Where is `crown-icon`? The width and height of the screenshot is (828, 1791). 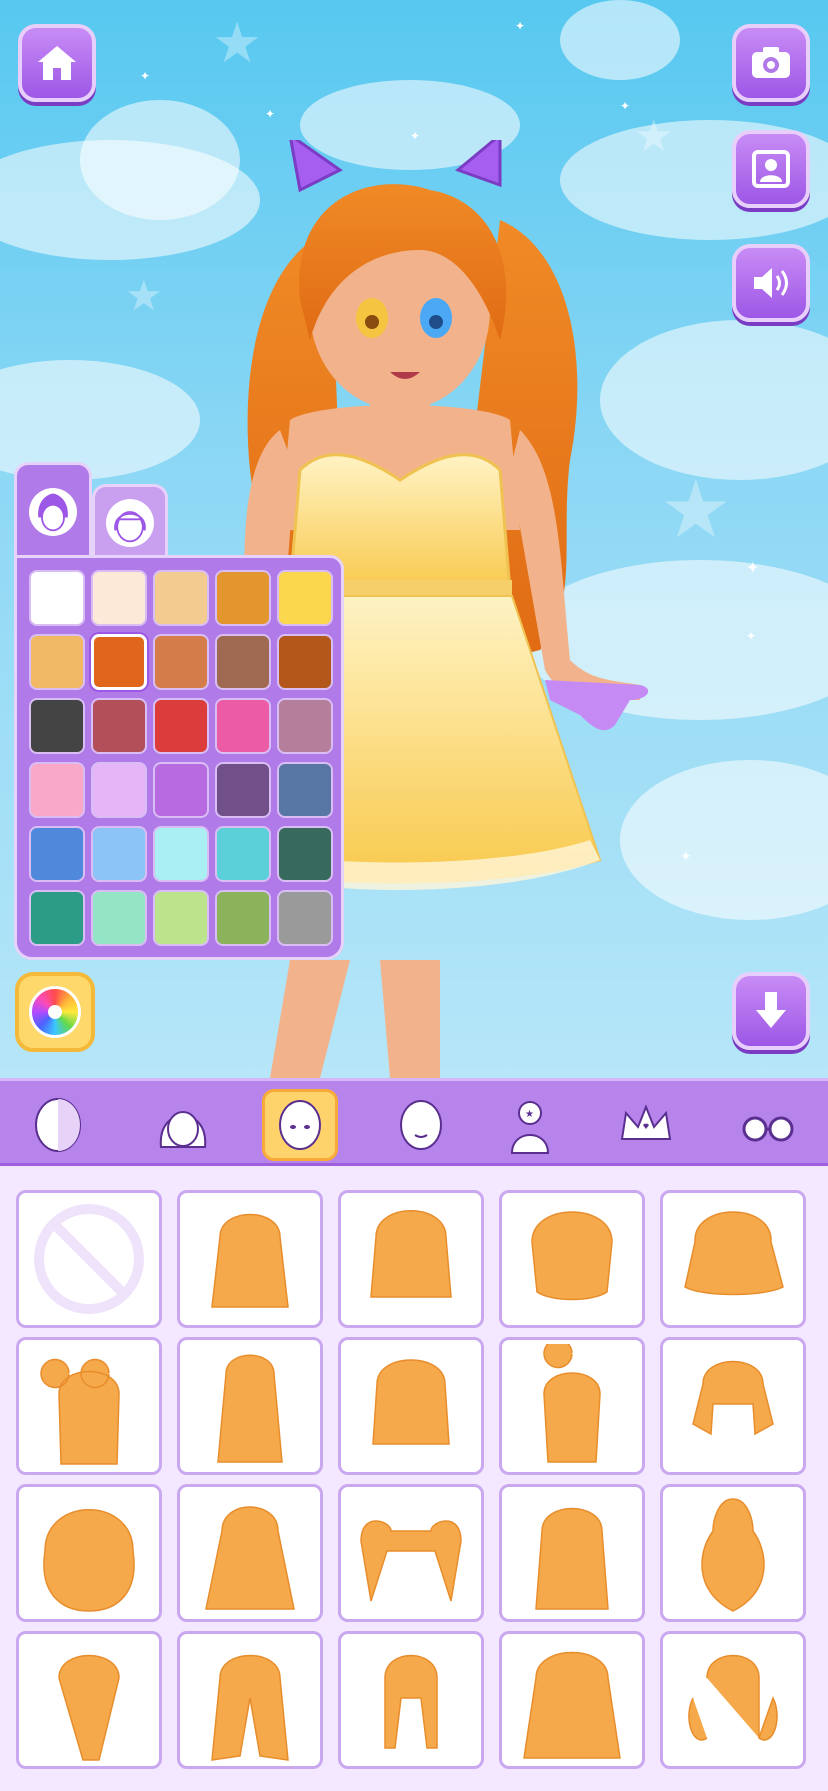 crown-icon is located at coordinates (646, 1122).